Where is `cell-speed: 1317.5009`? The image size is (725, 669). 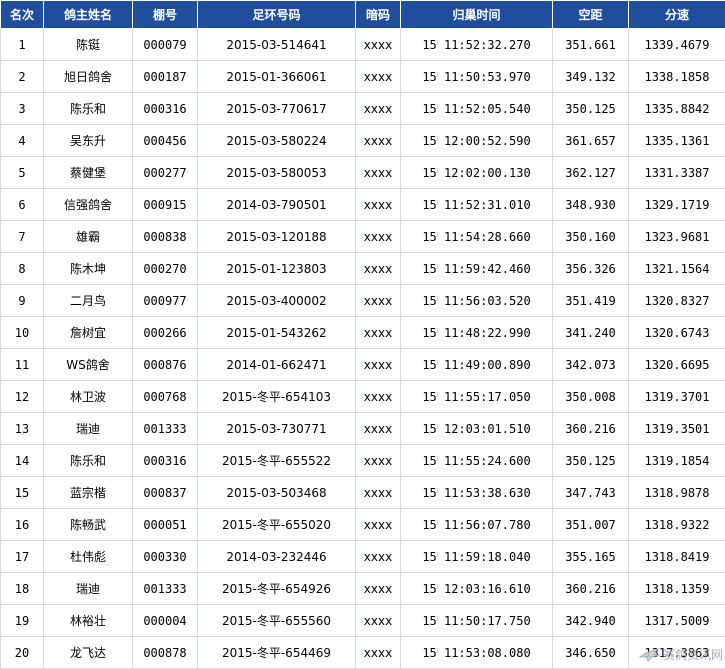 cell-speed: 1317.5009 is located at coordinates (677, 621).